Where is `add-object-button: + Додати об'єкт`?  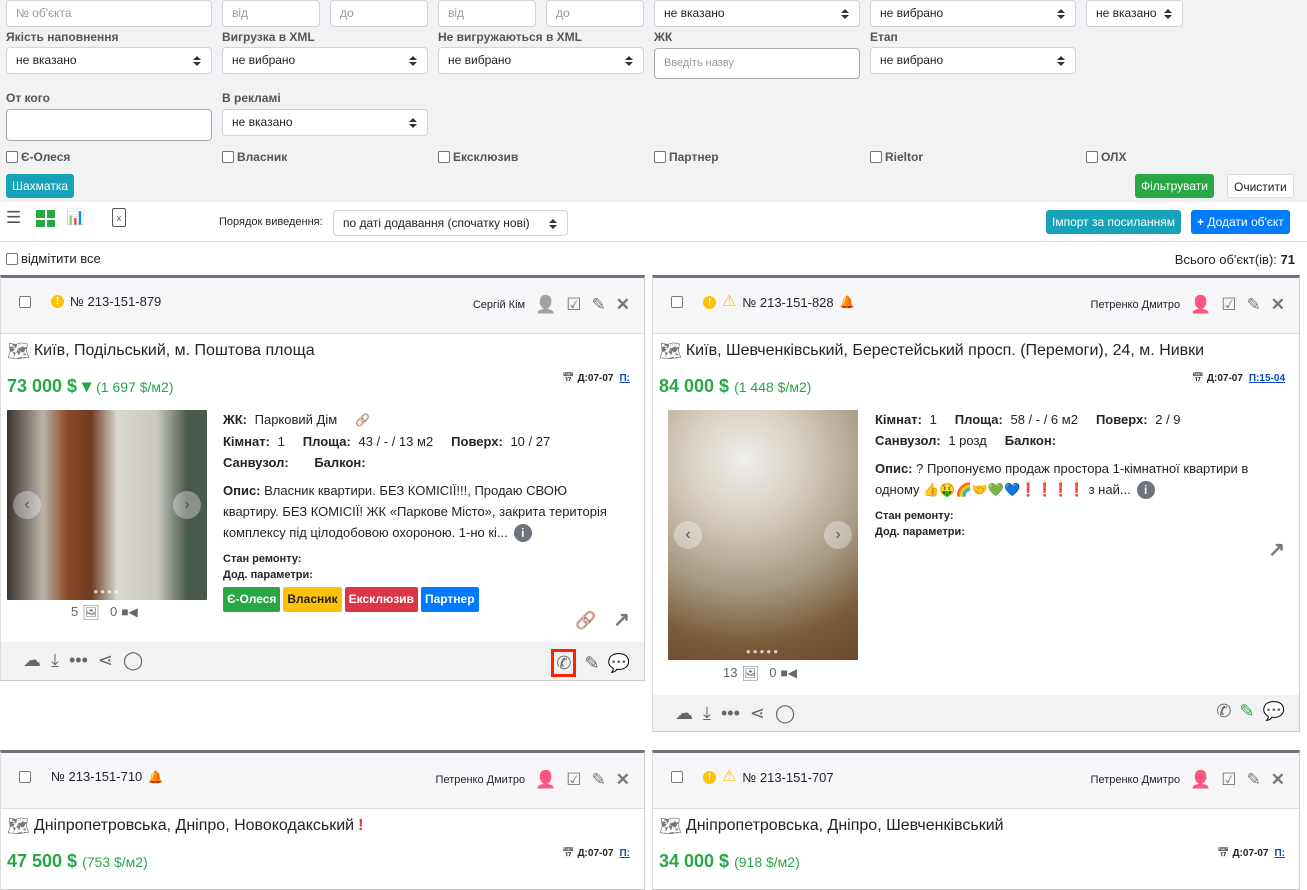 add-object-button: + Додати об'єкт is located at coordinates (1240, 222).